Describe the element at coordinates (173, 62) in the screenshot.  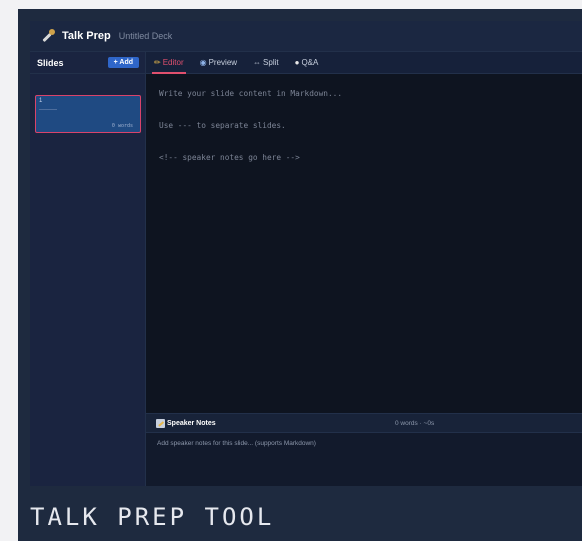
I see `tab-editor-label: Editor` at that location.